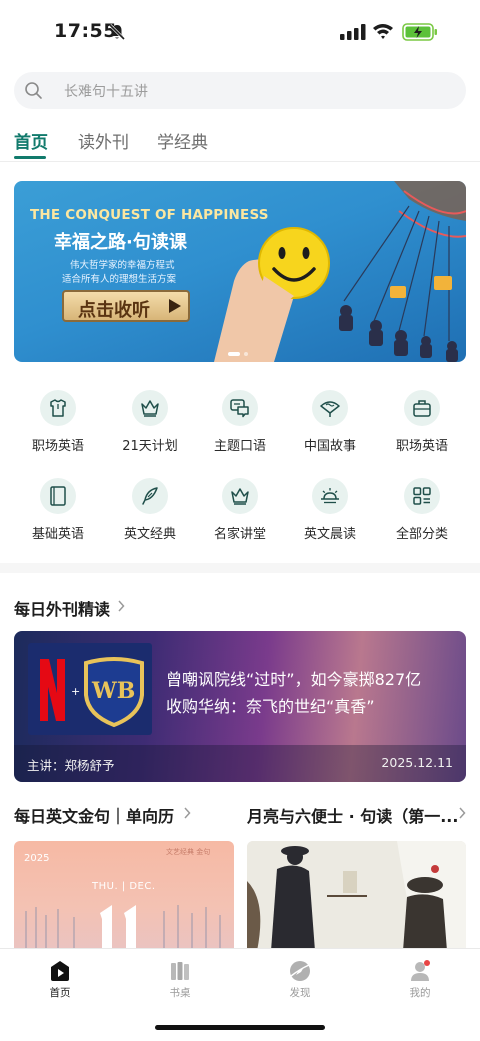 This screenshot has height=1041, width=480. What do you see at coordinates (150, 446) in the screenshot?
I see `category-label: 21天计划` at bounding box center [150, 446].